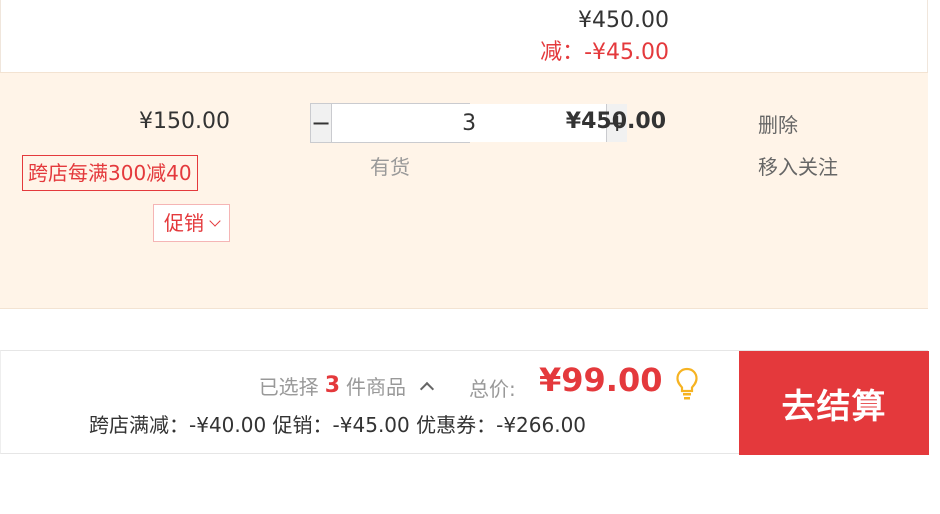 This screenshot has width=940, height=514. I want to click on move-to-favorites-link: 移入关注, so click(798, 165).